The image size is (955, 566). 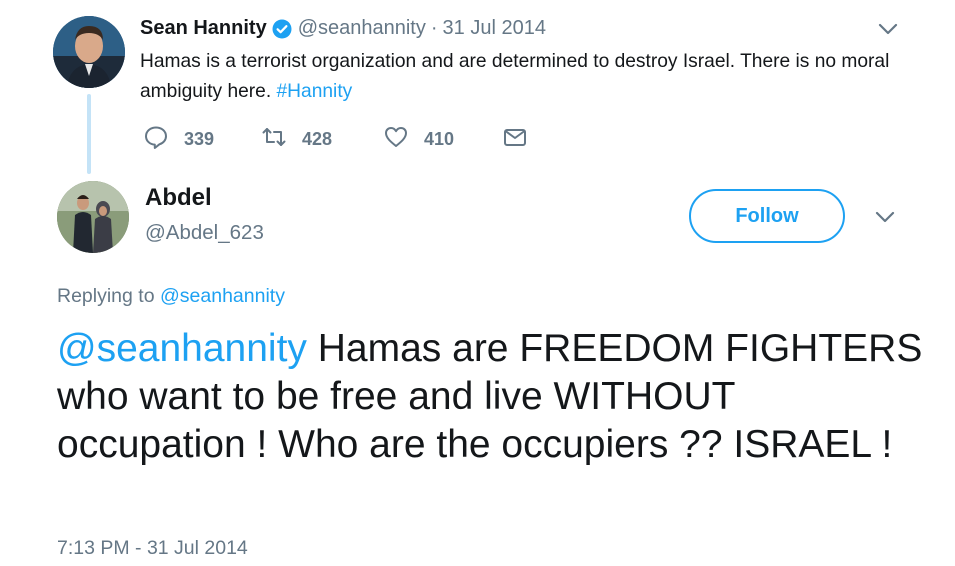 What do you see at coordinates (199, 138) in the screenshot?
I see `reply-count: 339` at bounding box center [199, 138].